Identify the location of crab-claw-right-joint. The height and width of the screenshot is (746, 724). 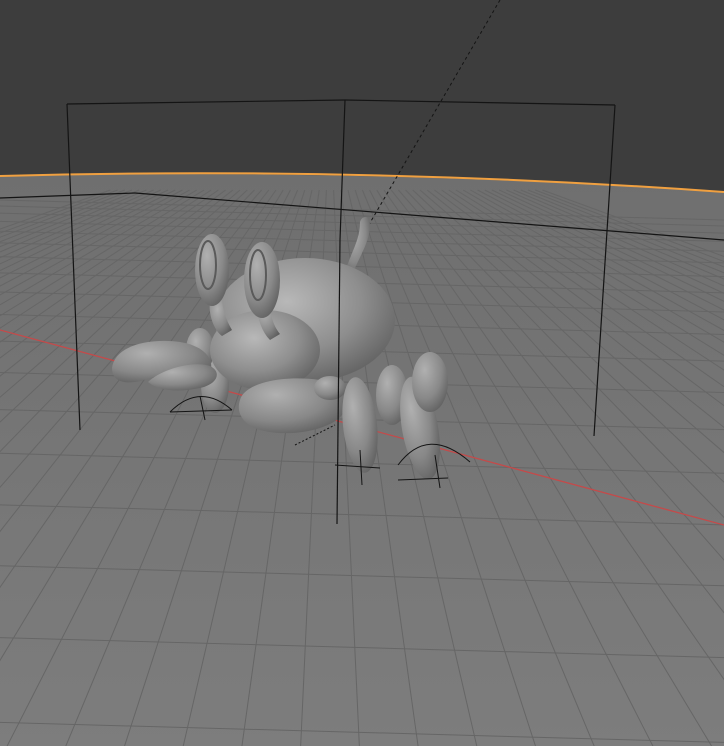
(330, 388).